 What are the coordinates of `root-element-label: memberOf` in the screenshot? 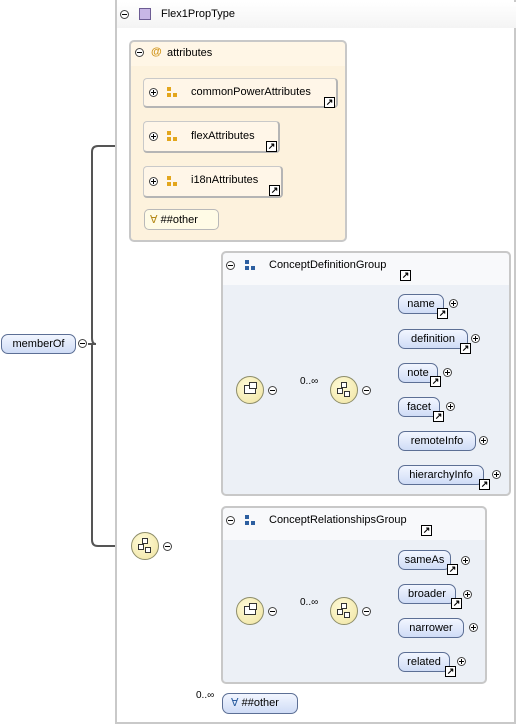 It's located at (38, 344).